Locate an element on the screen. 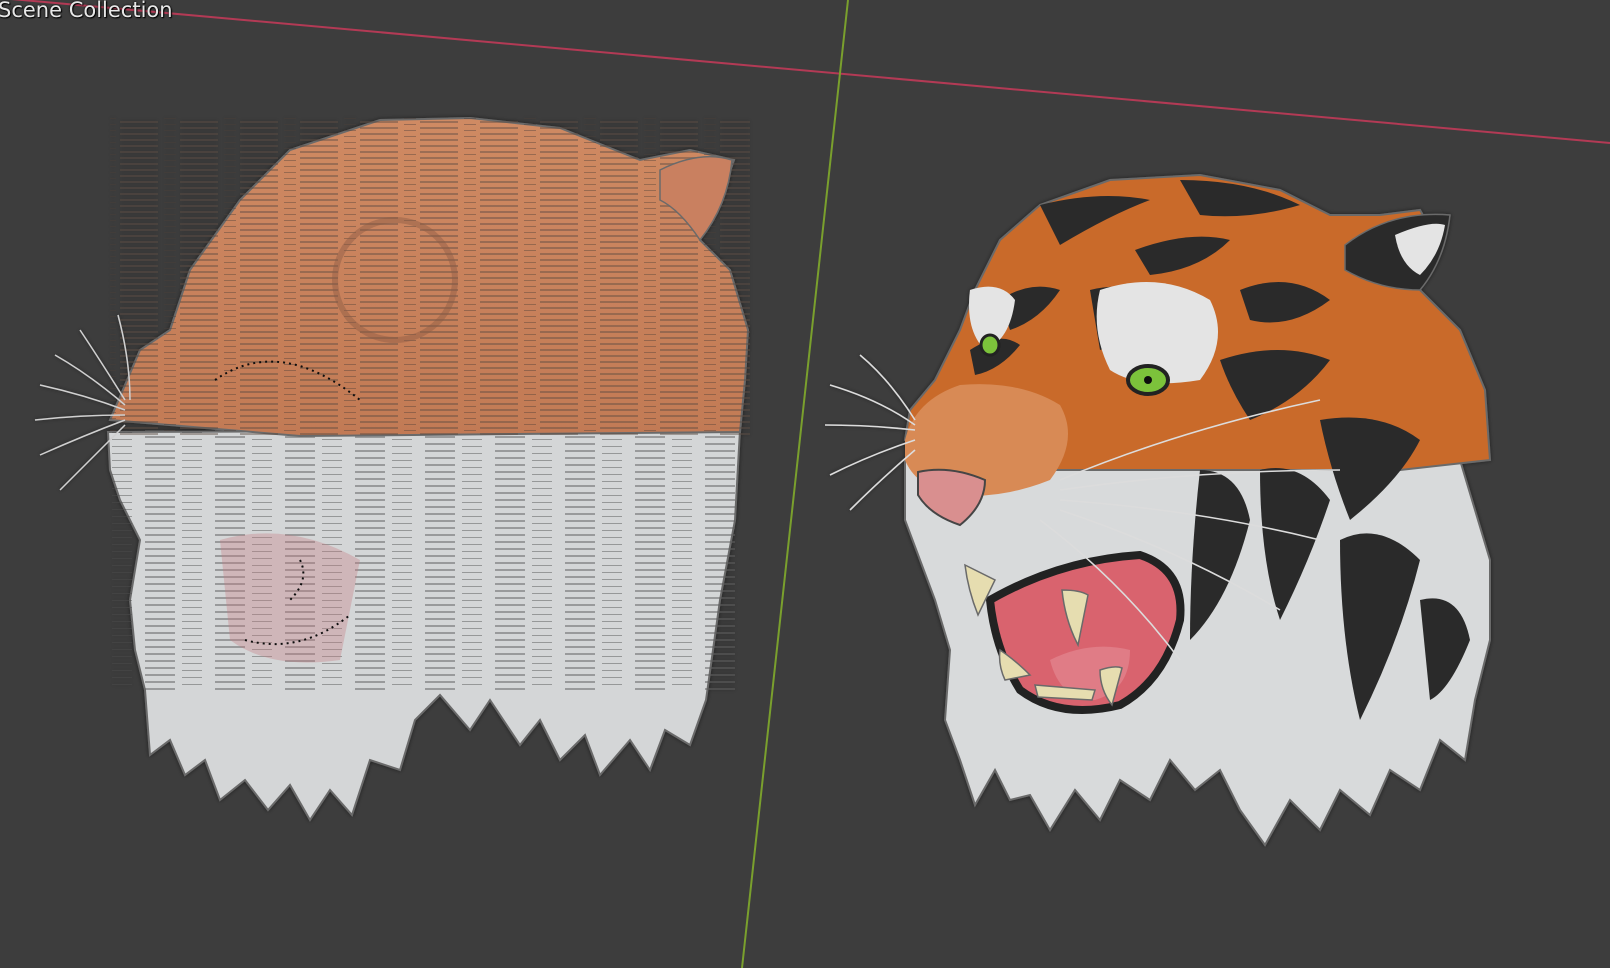 The width and height of the screenshot is (1610, 968). correct-eye-left is located at coordinates (990, 345).